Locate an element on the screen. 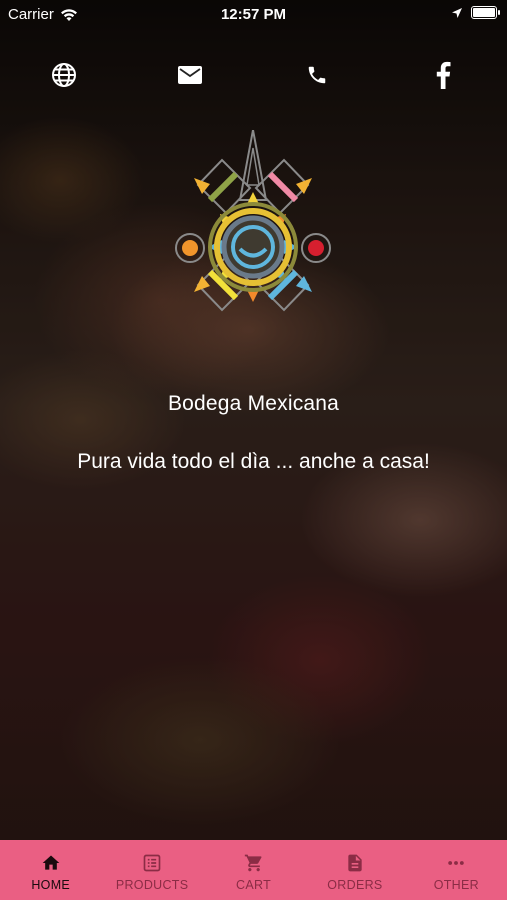 This screenshot has width=507, height=900. list-icon is located at coordinates (152, 863).